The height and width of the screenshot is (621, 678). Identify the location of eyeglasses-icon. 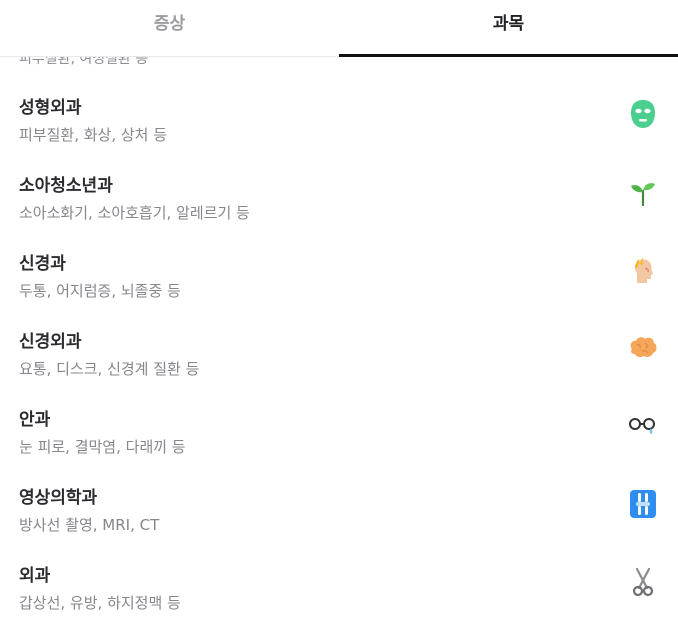
(643, 426).